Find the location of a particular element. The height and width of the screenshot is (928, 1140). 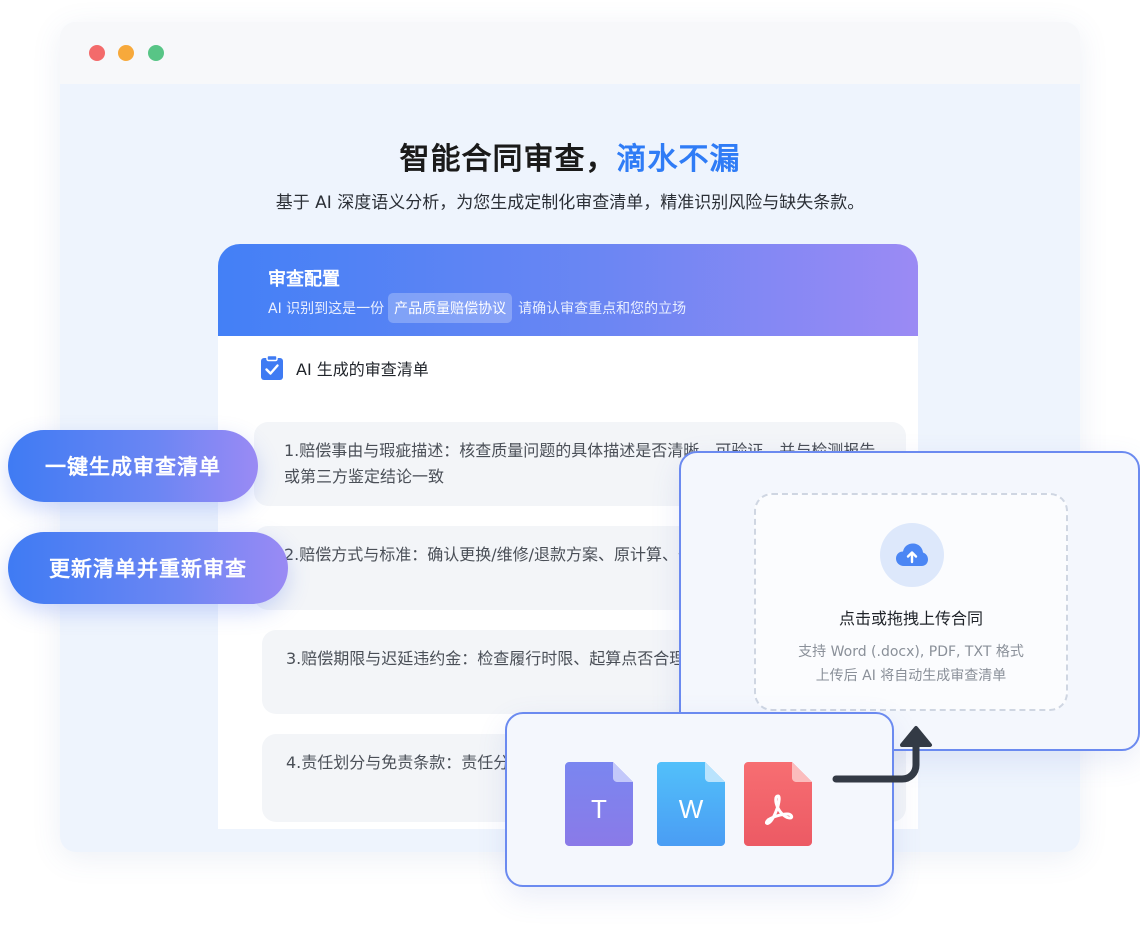

upload-icon-circle is located at coordinates (912, 555).